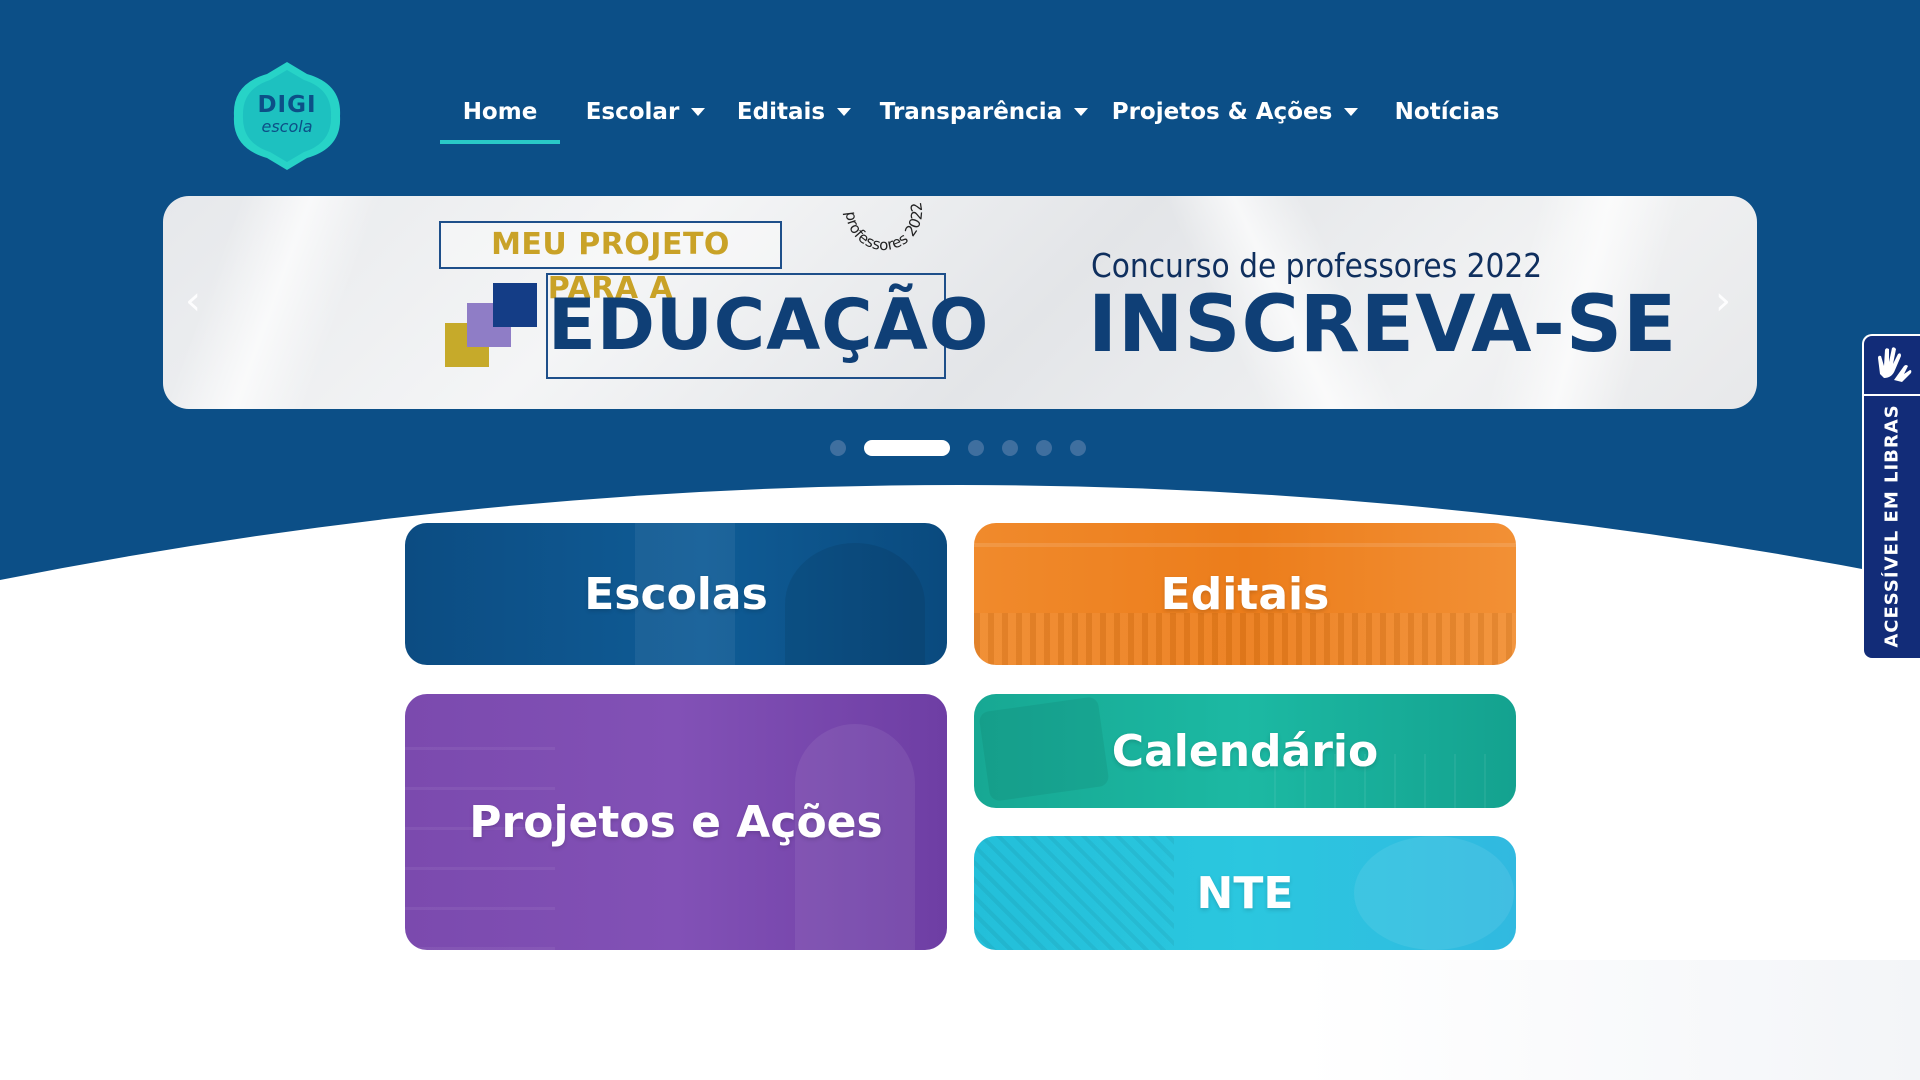  I want to click on logo-wordmark: DIGI, so click(287, 105).